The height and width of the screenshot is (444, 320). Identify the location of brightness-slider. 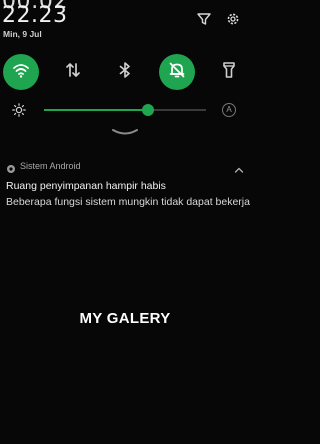
(125, 110).